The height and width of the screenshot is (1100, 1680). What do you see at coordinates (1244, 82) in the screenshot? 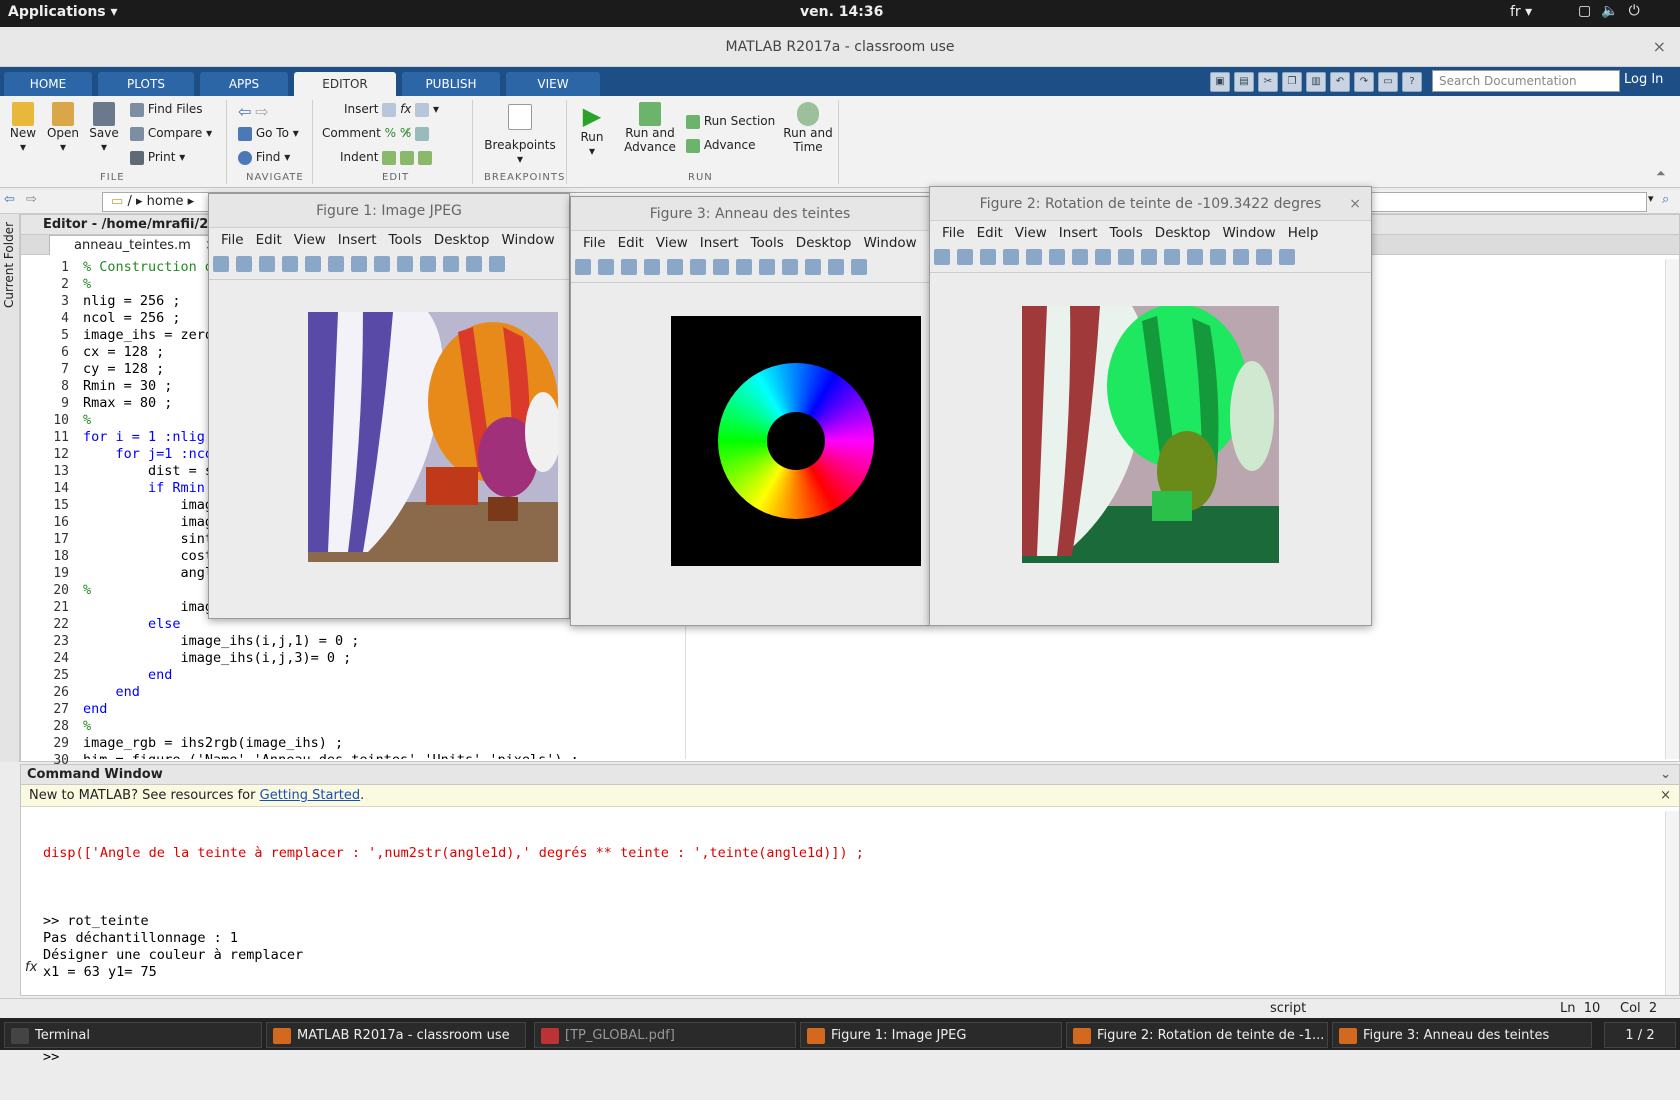
I see `save-quick-icon: ▤` at bounding box center [1244, 82].